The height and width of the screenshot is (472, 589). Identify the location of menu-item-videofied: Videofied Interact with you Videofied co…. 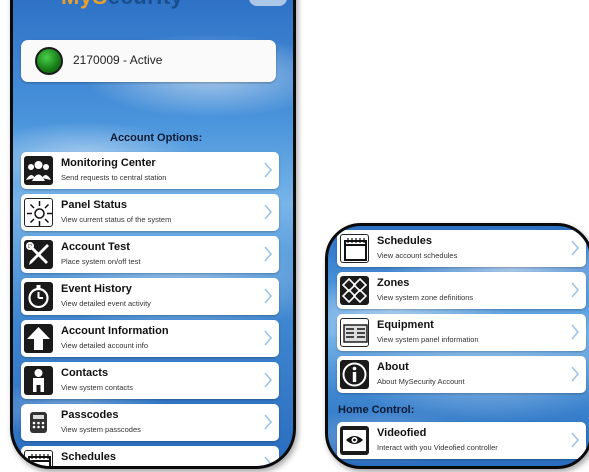
(461, 440).